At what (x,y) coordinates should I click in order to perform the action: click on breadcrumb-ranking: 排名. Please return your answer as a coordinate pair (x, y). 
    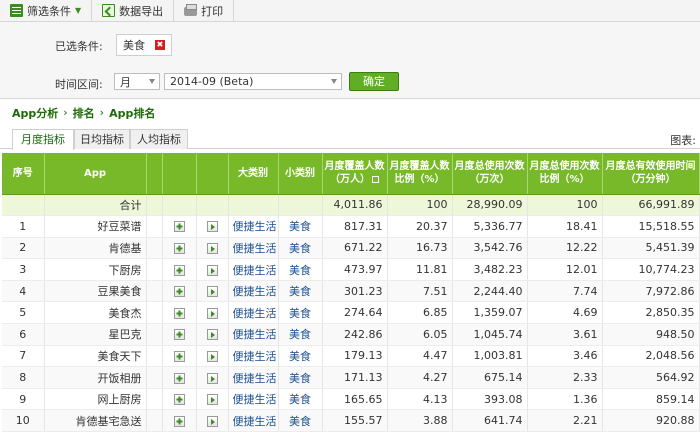
    Looking at the image, I should click on (84, 113).